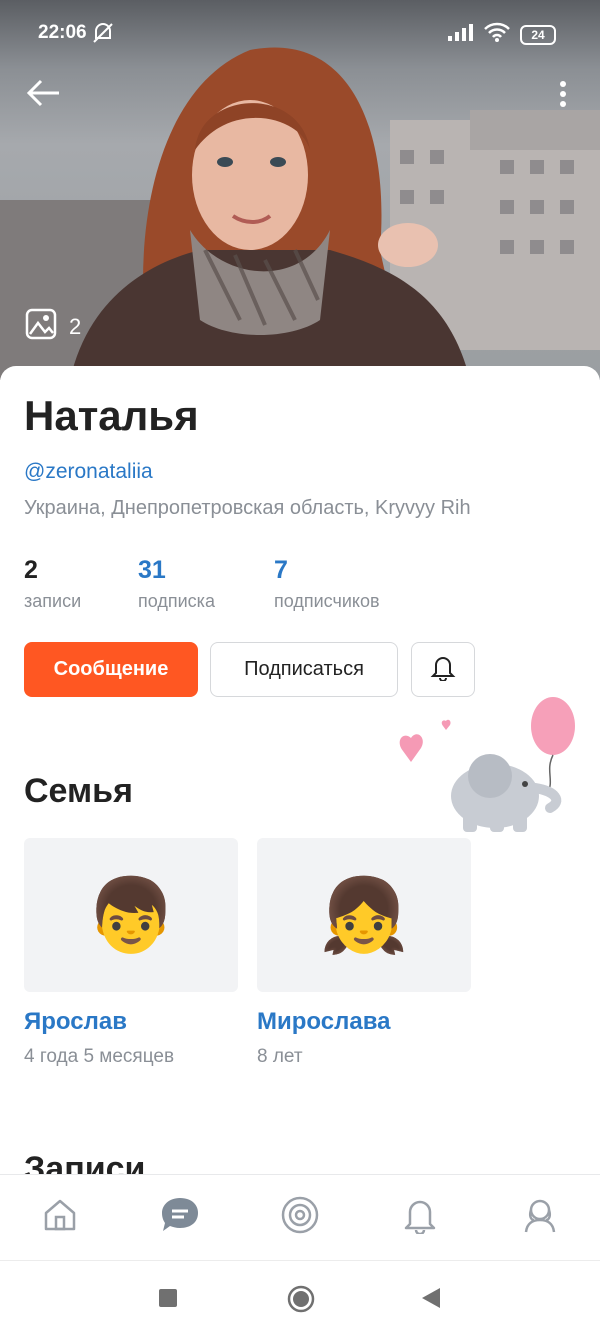 The image size is (600, 1333). I want to click on family-member-card: 👦, so click(131, 915).